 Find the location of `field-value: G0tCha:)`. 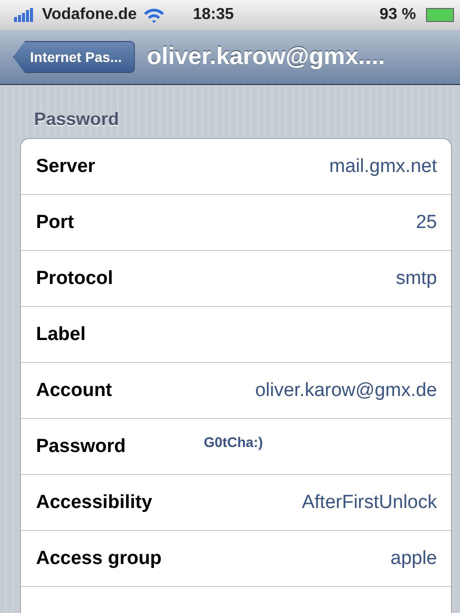

field-value: G0tCha:) is located at coordinates (233, 442).